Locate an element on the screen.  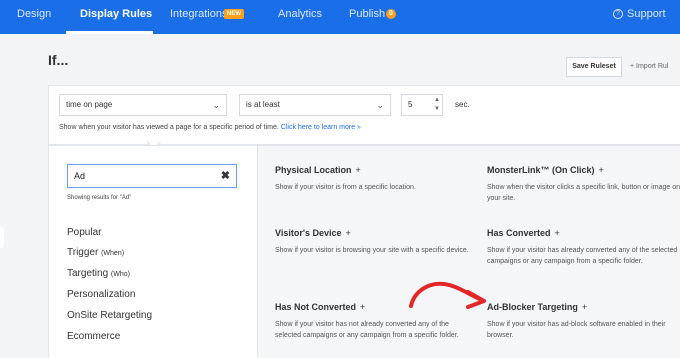
rule-option-monsterlink: MonsterLink™ (On Click) + is located at coordinates (545, 170).